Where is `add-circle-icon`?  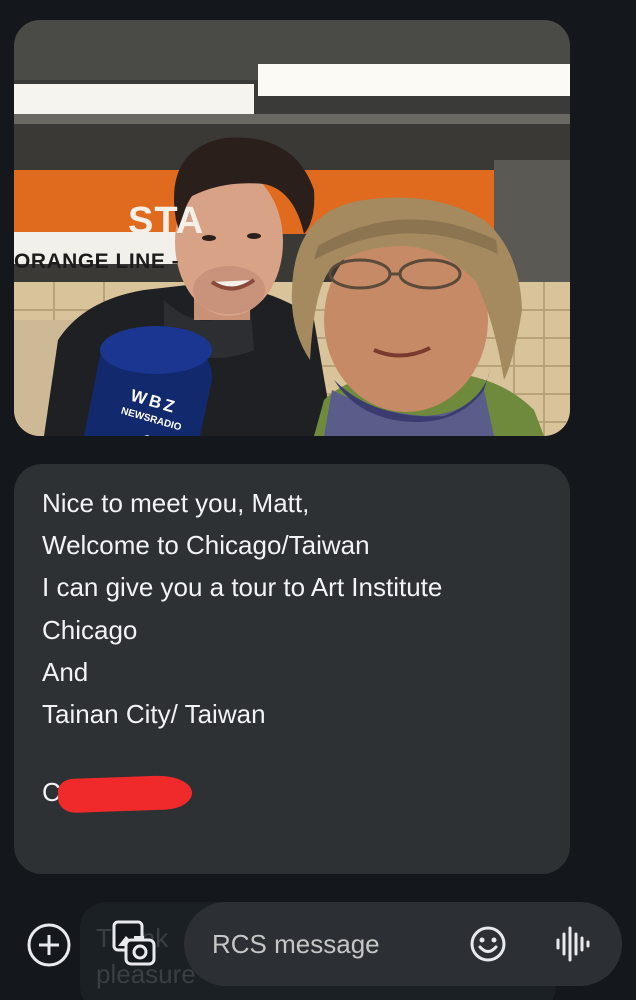 add-circle-icon is located at coordinates (49, 945).